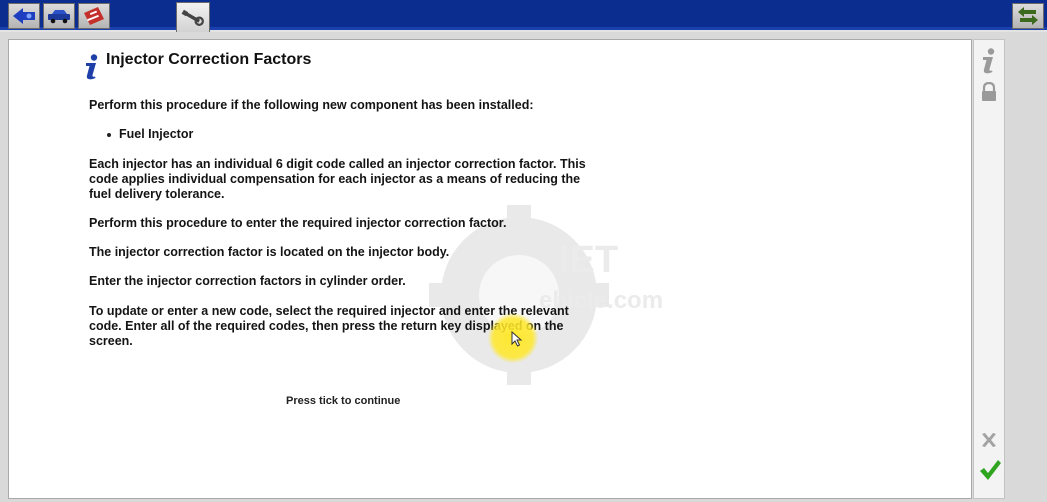 This screenshot has width=1047, height=502. Describe the element at coordinates (989, 92) in the screenshot. I see `lock-icon` at that location.